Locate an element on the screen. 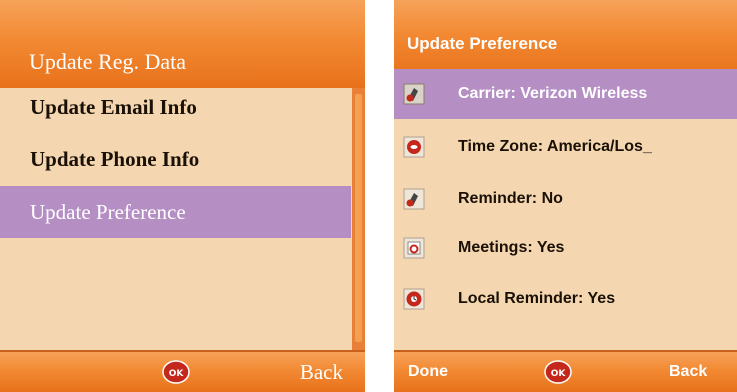  menu-item-update-email: Update Email Info is located at coordinates (175, 107).